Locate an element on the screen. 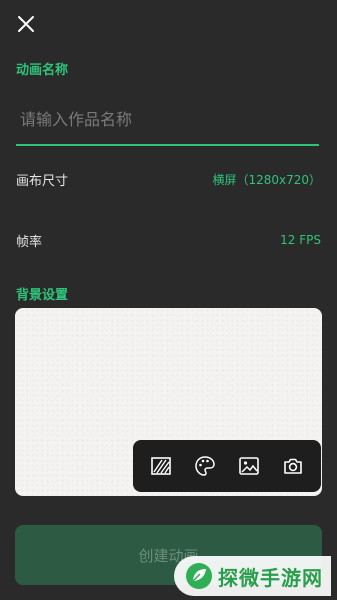  texture-icon is located at coordinates (161, 466).